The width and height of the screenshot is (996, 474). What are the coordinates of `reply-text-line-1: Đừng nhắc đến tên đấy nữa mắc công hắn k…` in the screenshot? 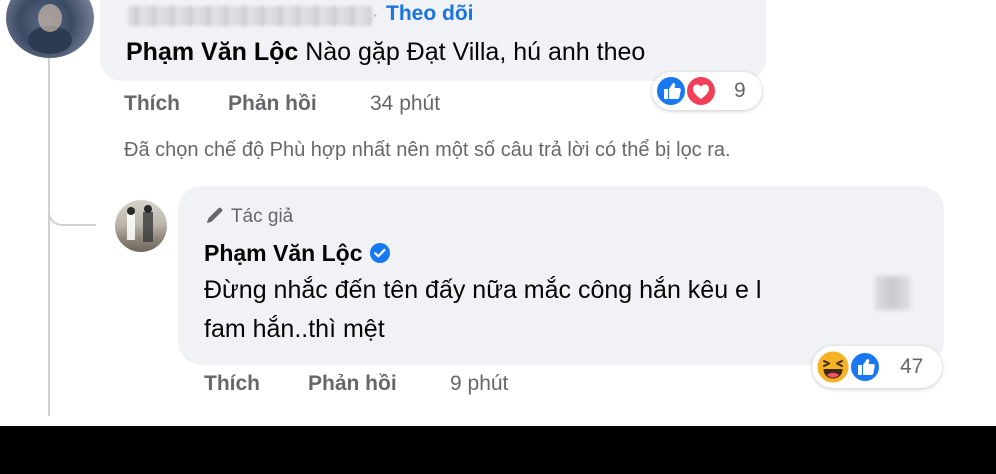 It's located at (483, 290).